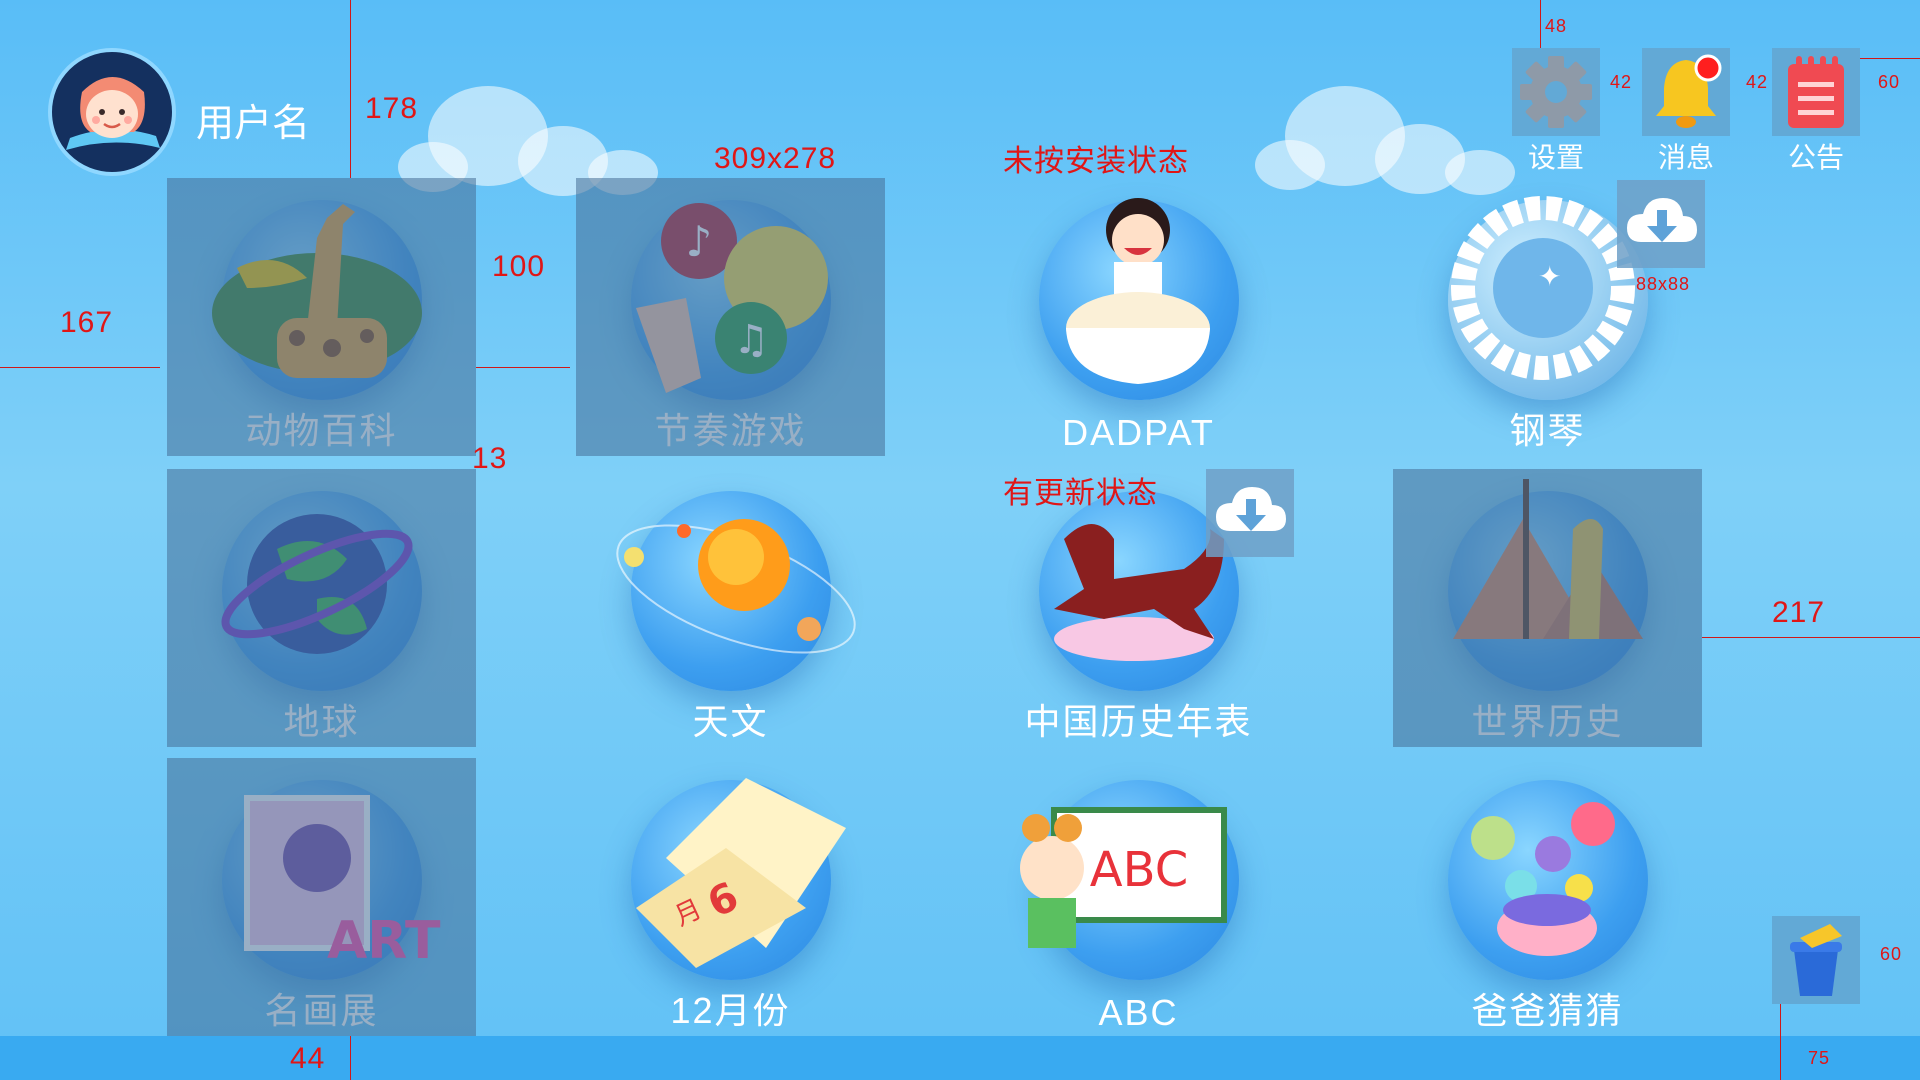 The width and height of the screenshot is (1920, 1080). I want to click on app-label: 钢琴, so click(1547, 430).